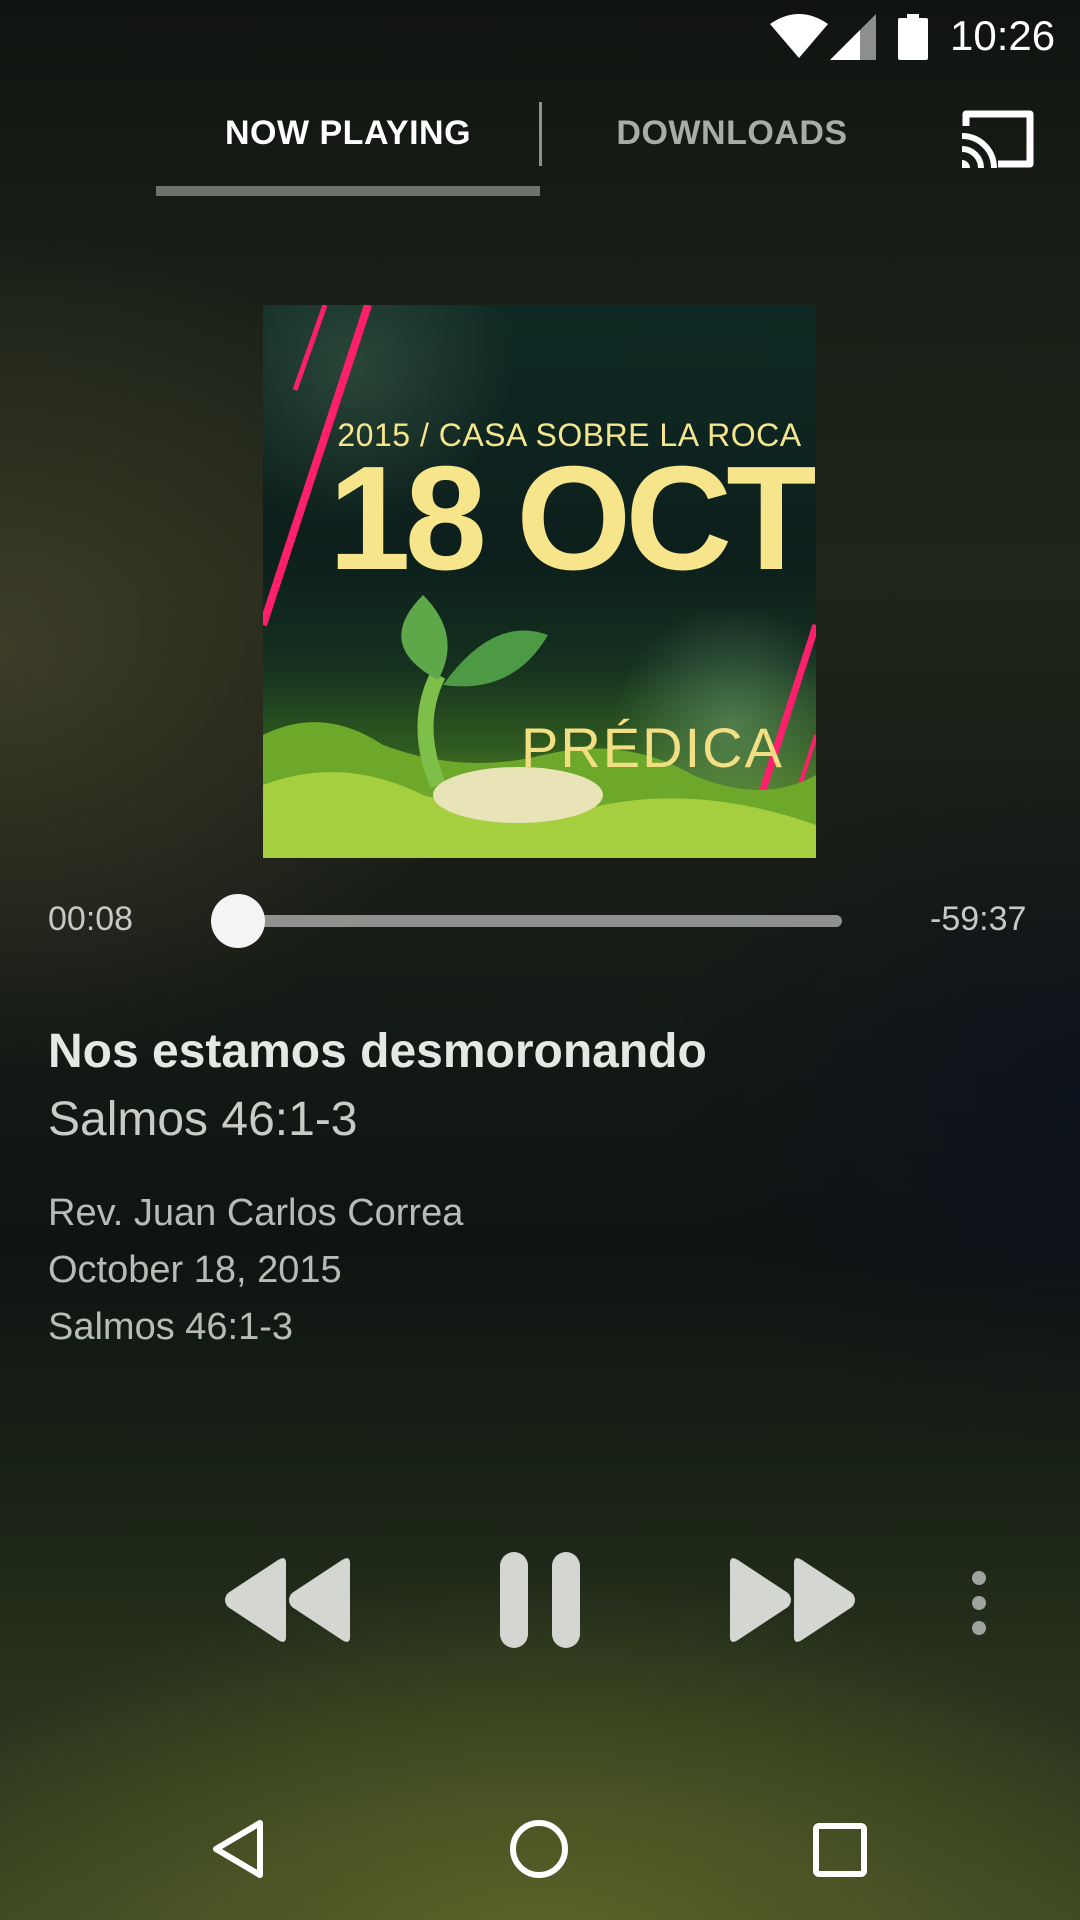 The image size is (1080, 1920). I want to click on status-time: 10:26, so click(1003, 35).